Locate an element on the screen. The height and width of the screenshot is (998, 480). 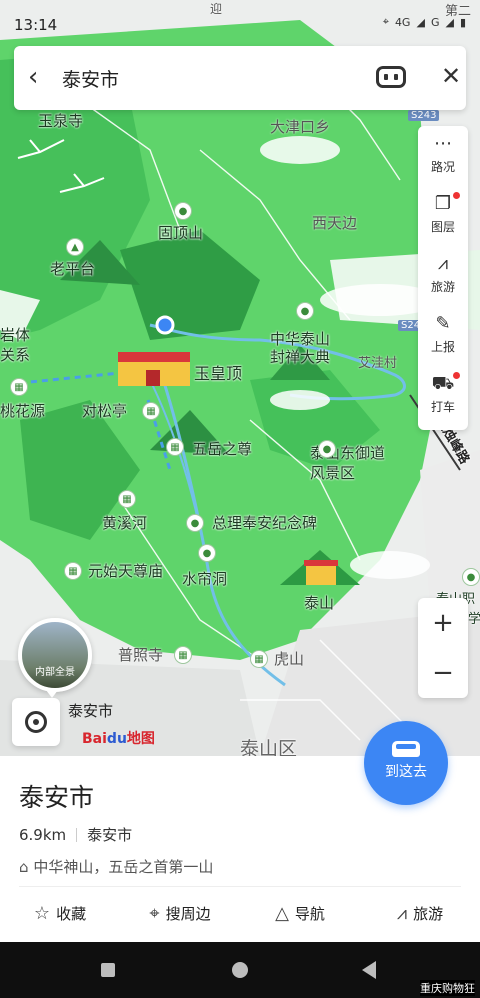
star-icon: ☆ is located at coordinates (42, 913).